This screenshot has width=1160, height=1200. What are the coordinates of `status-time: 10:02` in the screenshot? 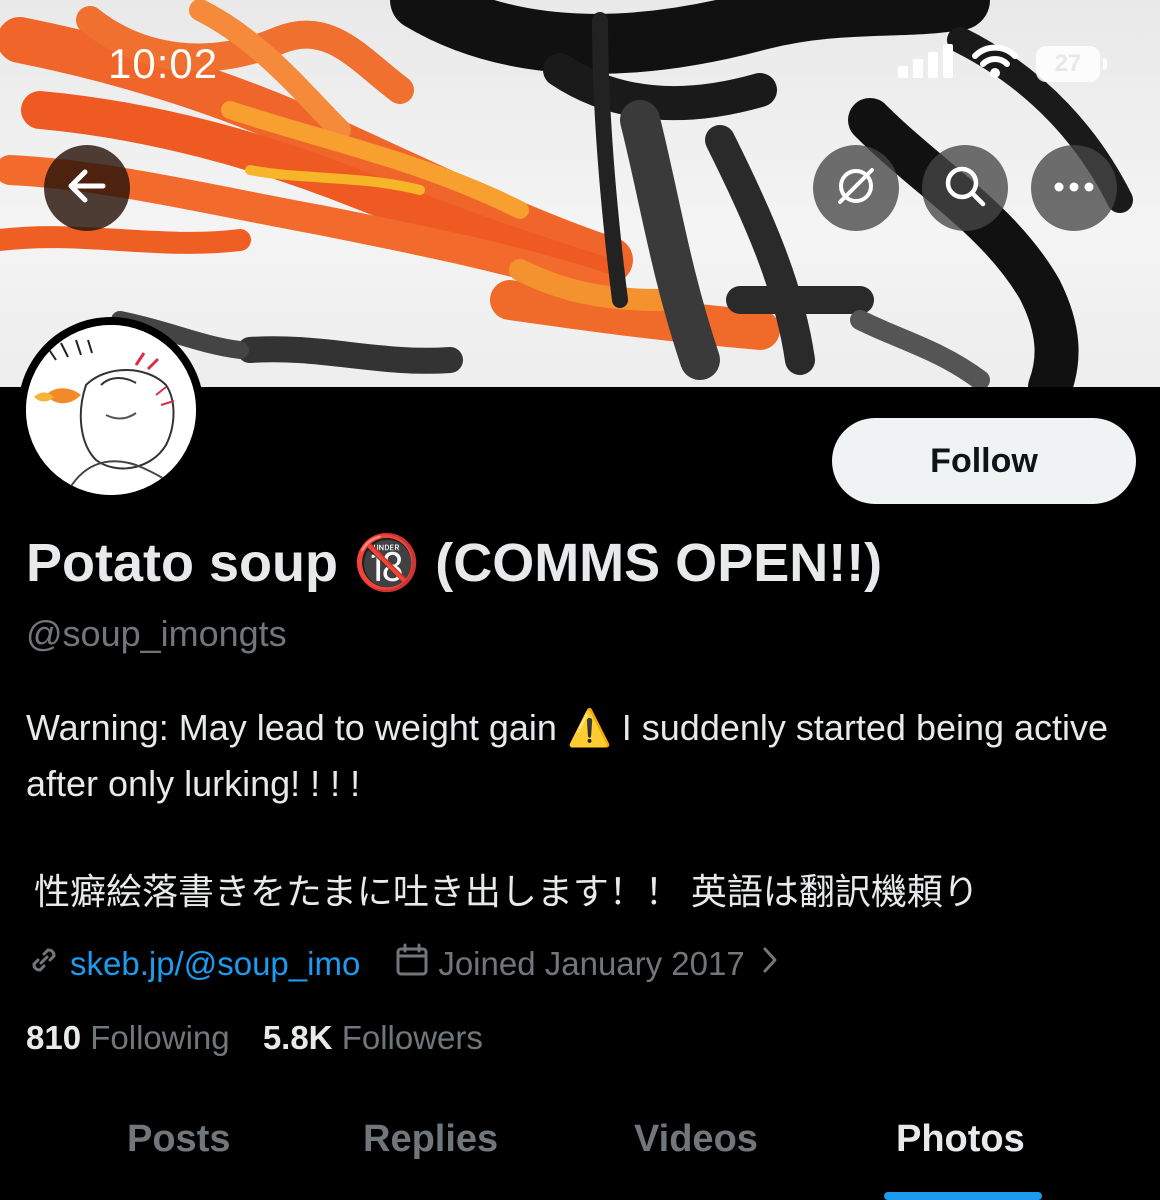 It's located at (163, 63).